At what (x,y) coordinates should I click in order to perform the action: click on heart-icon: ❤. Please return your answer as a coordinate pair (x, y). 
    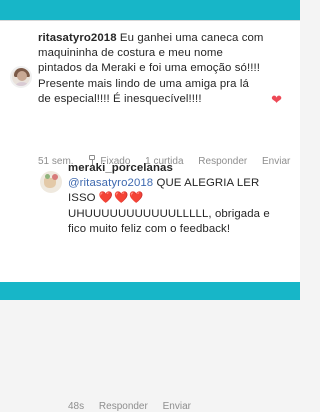
    Looking at the image, I should click on (276, 99).